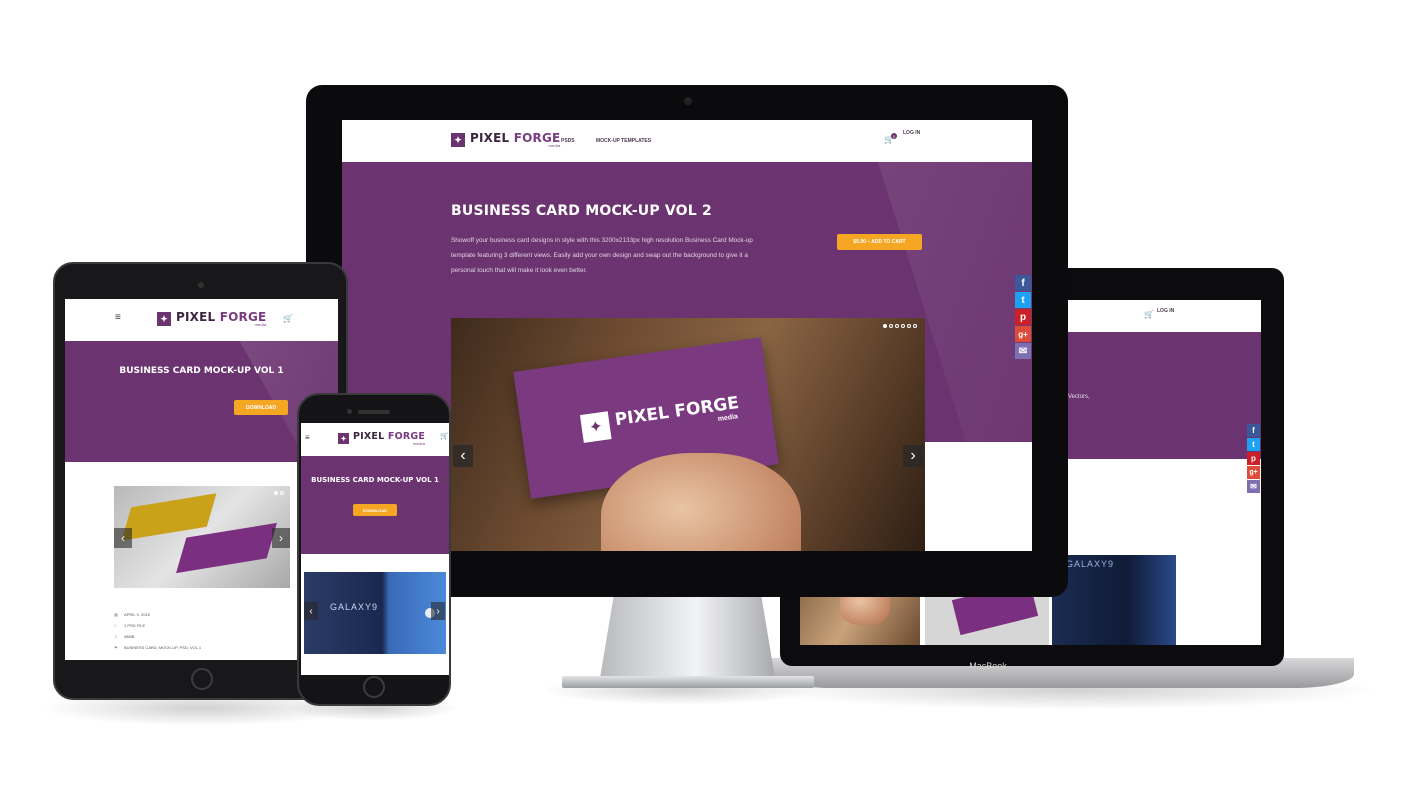  I want to click on tablet-home-button, so click(202, 679).